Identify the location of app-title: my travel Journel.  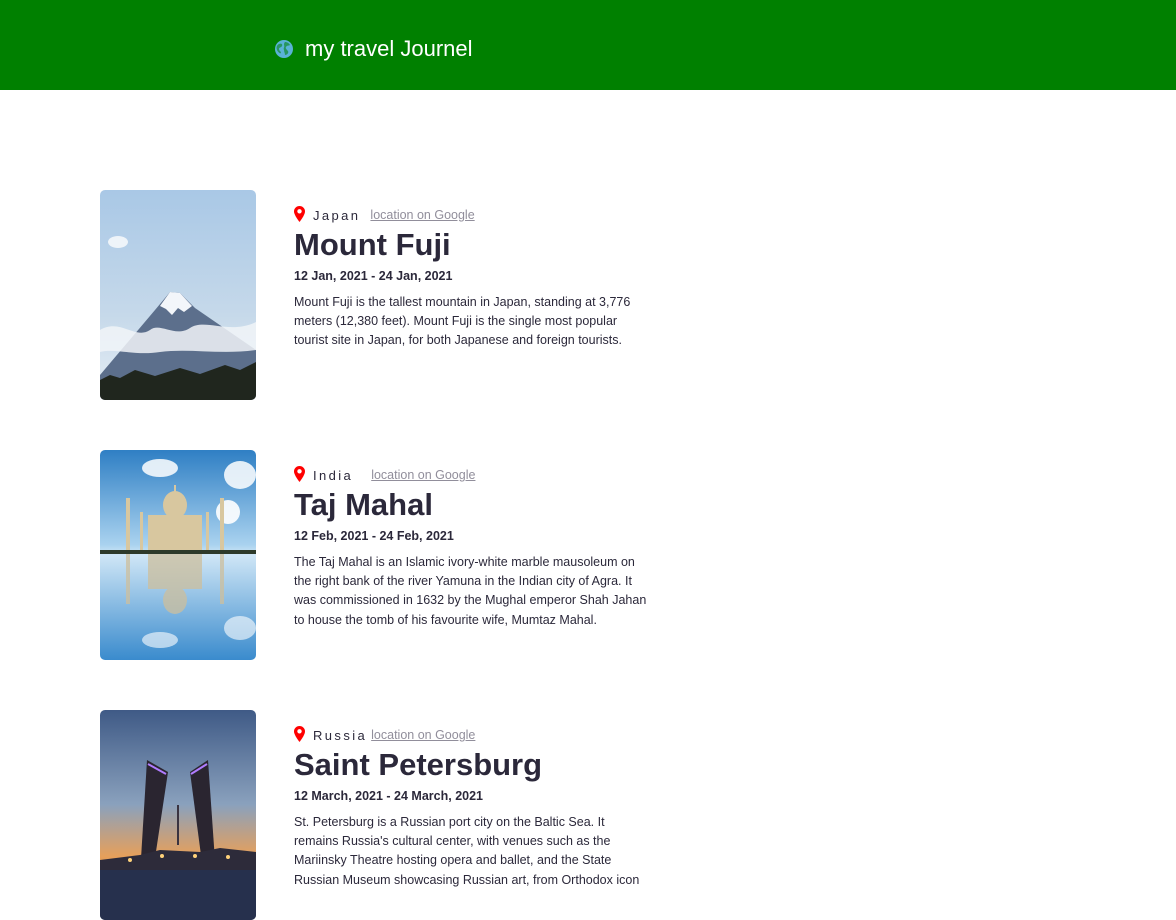
(389, 48).